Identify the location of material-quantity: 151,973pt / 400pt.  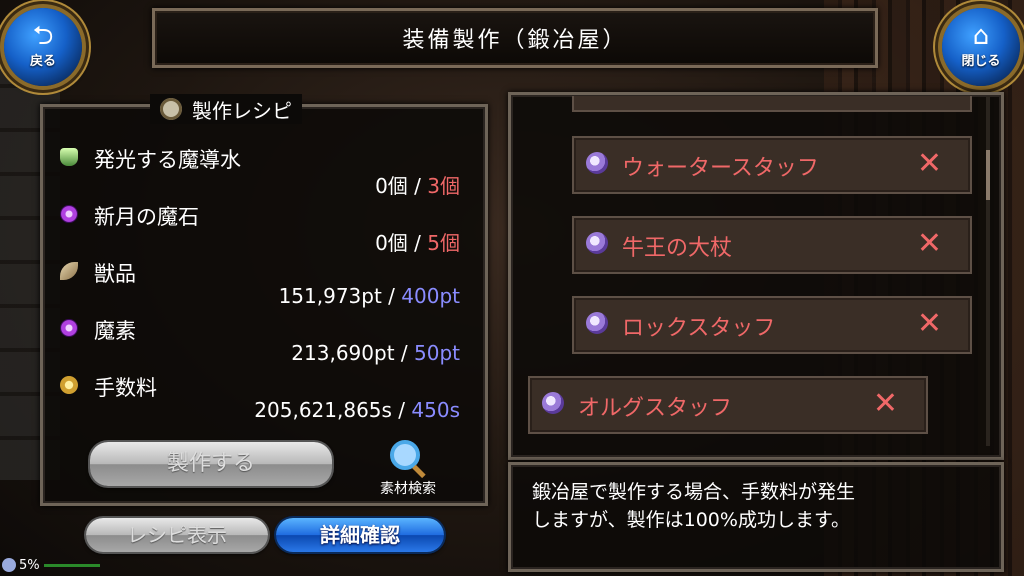
(369, 296).